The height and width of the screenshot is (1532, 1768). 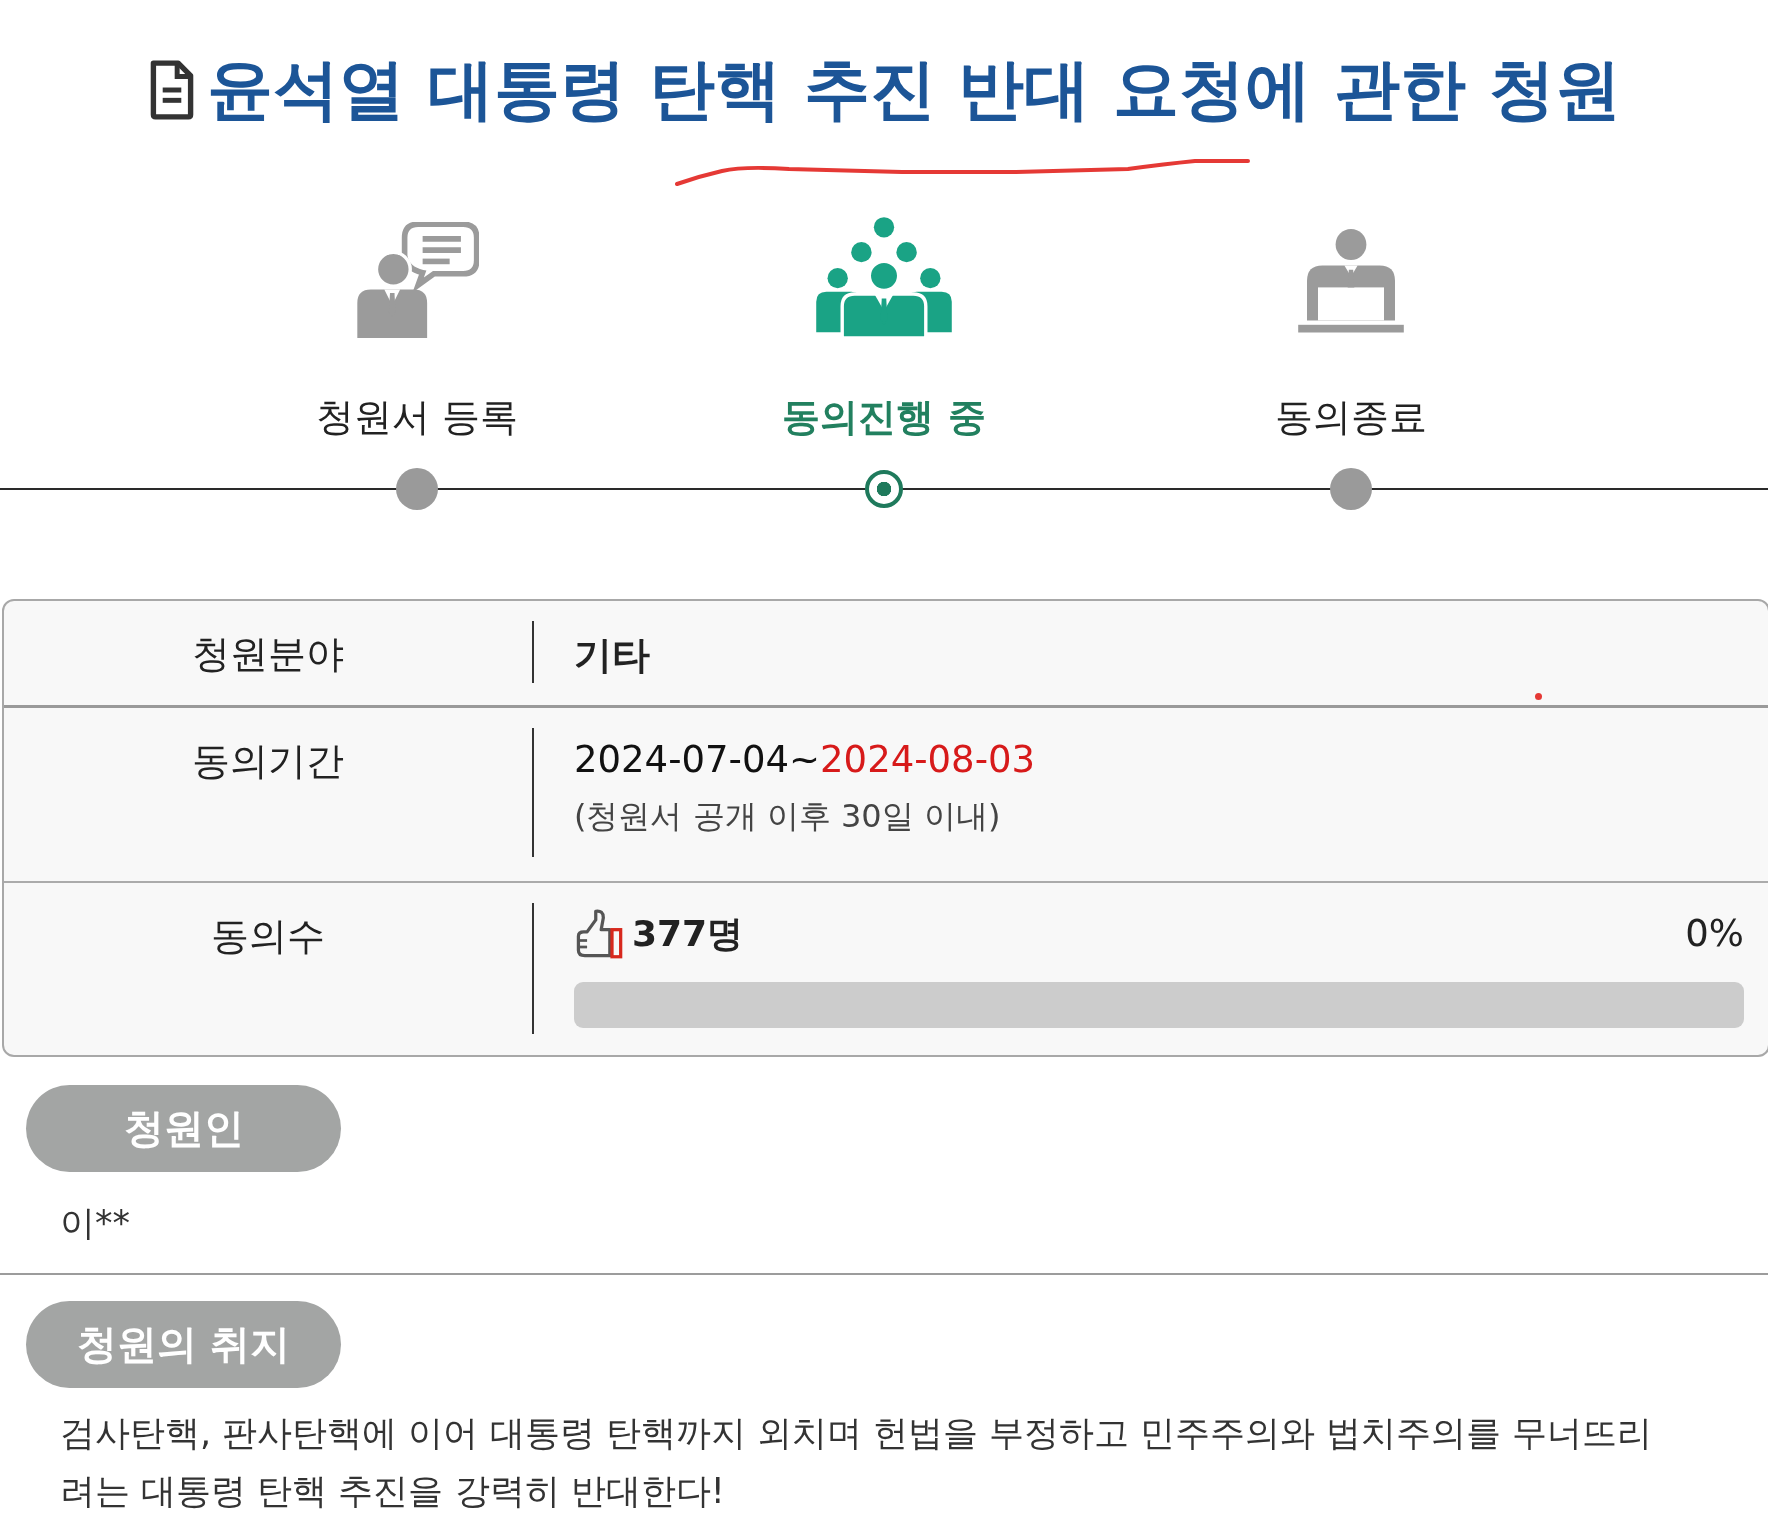 What do you see at coordinates (183, 1128) in the screenshot?
I see `section-heading: 청원인` at bounding box center [183, 1128].